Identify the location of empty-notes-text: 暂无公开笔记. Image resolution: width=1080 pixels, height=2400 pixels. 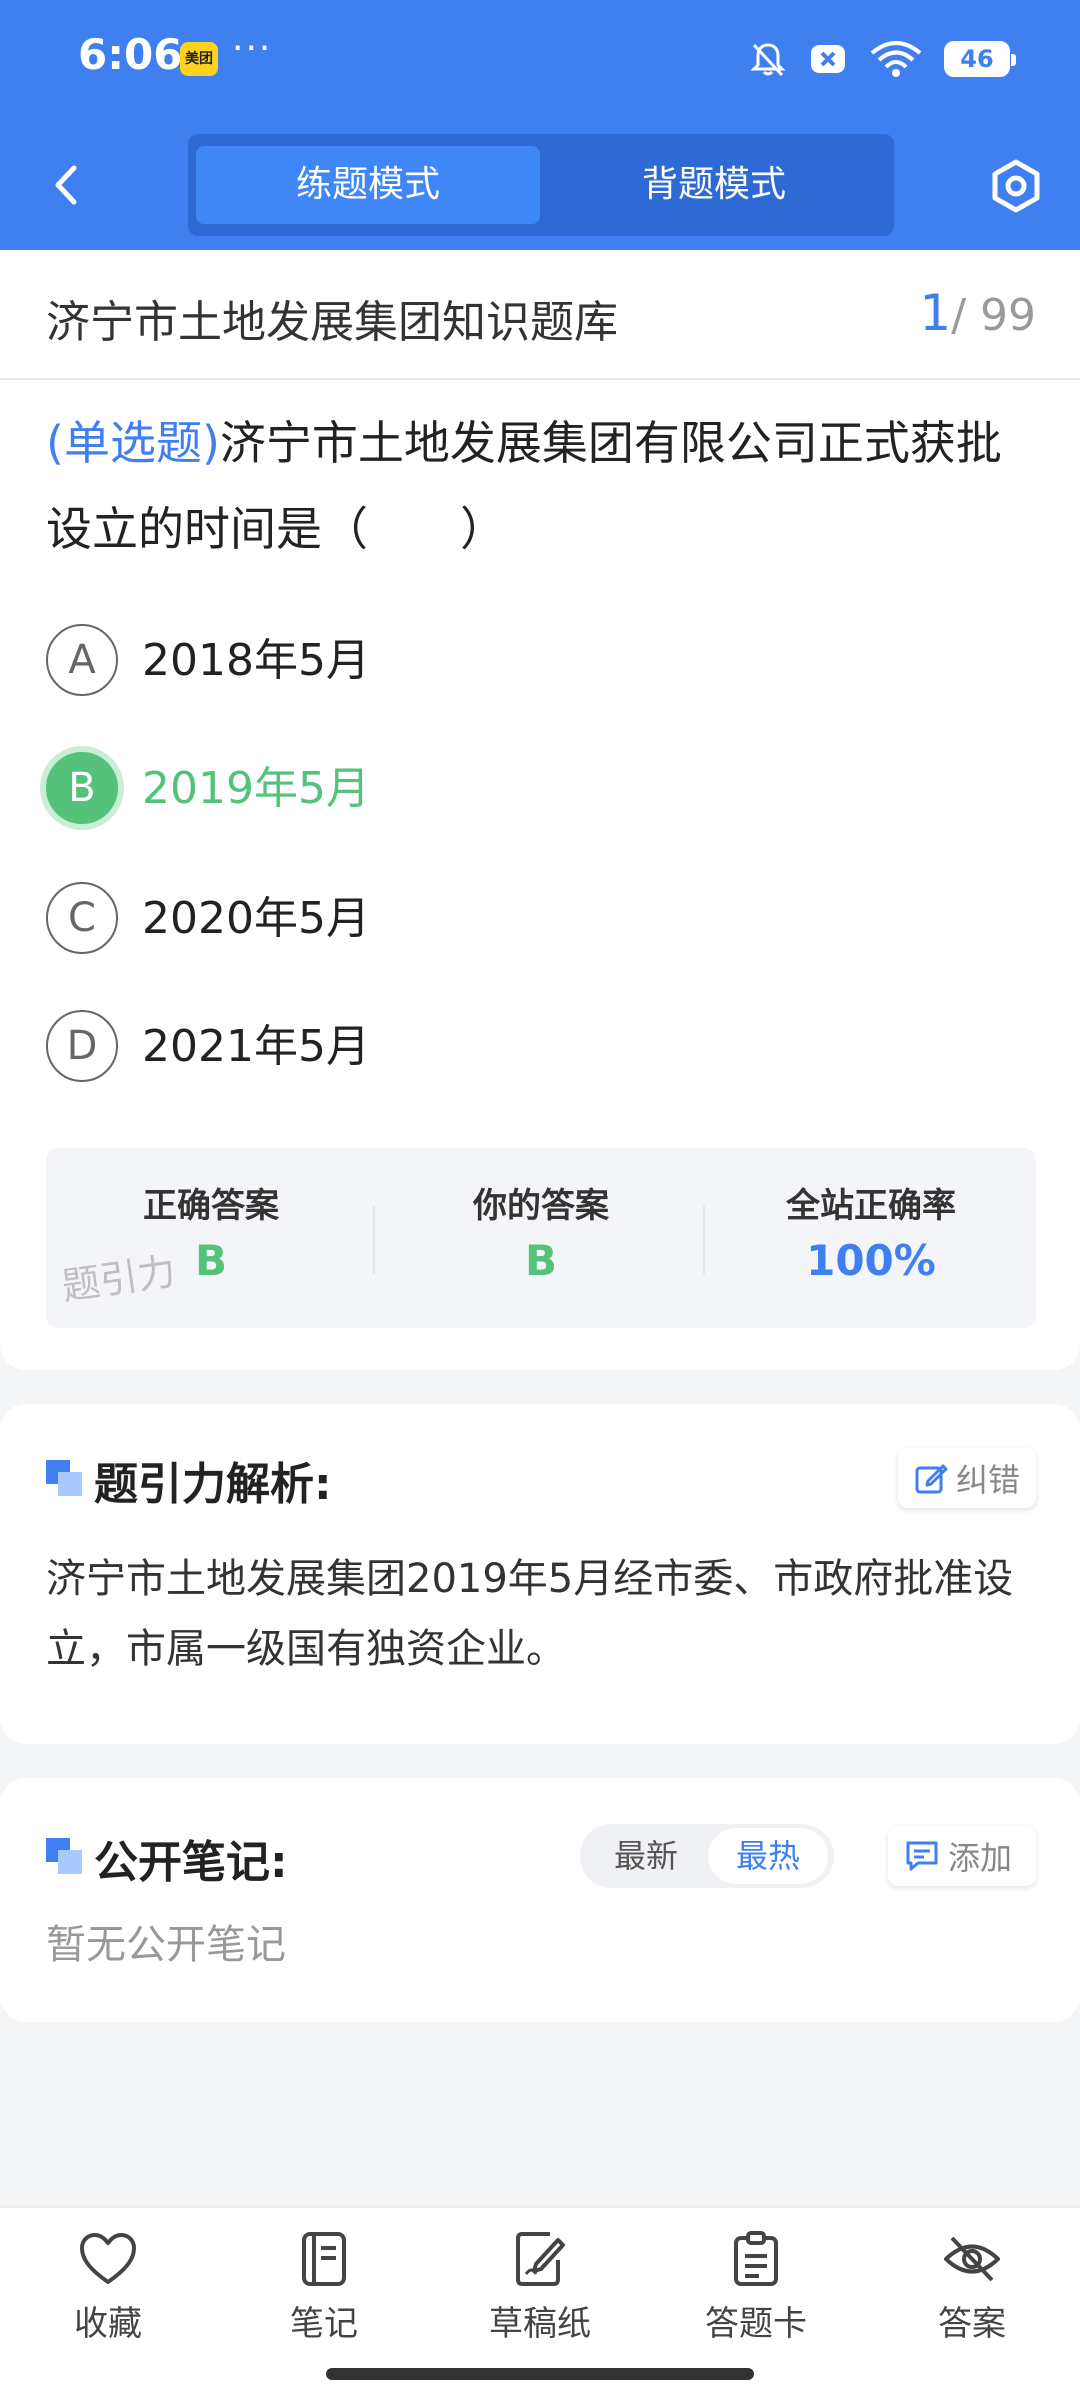
(166, 1945).